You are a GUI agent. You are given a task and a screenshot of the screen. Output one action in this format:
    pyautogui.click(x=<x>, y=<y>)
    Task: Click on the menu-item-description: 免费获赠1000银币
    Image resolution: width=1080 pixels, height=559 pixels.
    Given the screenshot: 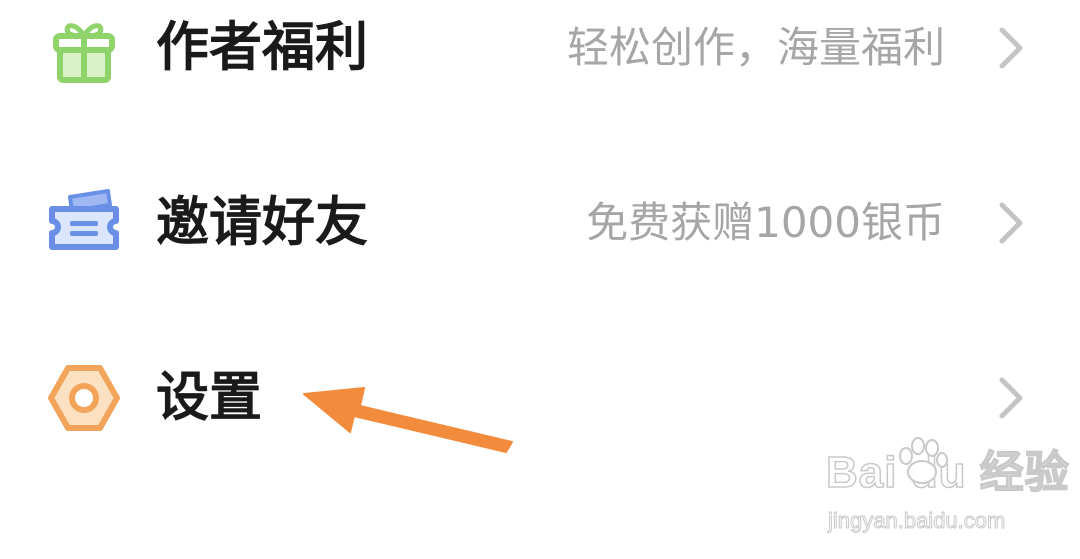 What is the action you would take?
    pyautogui.click(x=765, y=222)
    